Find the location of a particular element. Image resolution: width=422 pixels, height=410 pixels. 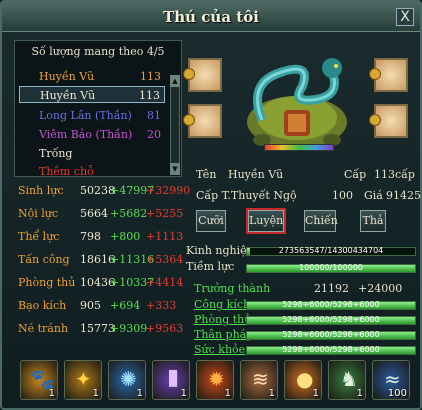

stat-bonus: +800 is located at coordinates (125, 236).